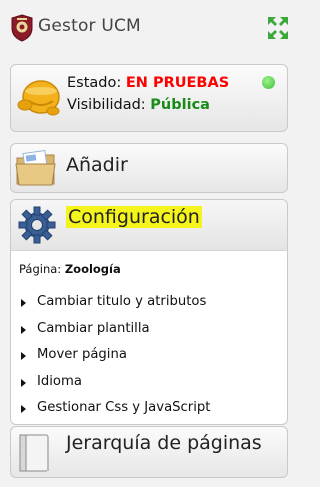  Describe the element at coordinates (34, 453) in the screenshot. I see `book-icon` at that location.